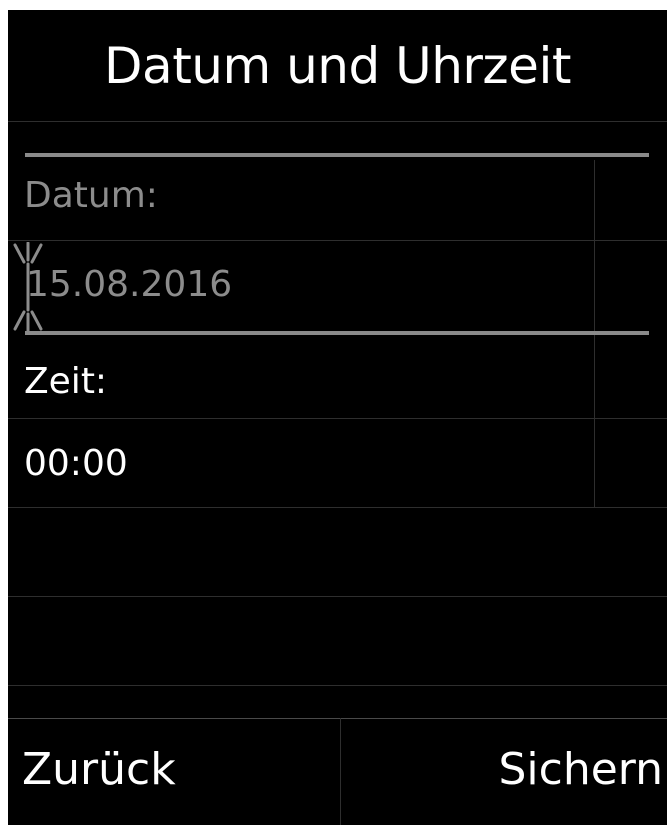 Image resolution: width=667 pixels, height=825 pixels. I want to click on softkey-divider, so click(337, 718).